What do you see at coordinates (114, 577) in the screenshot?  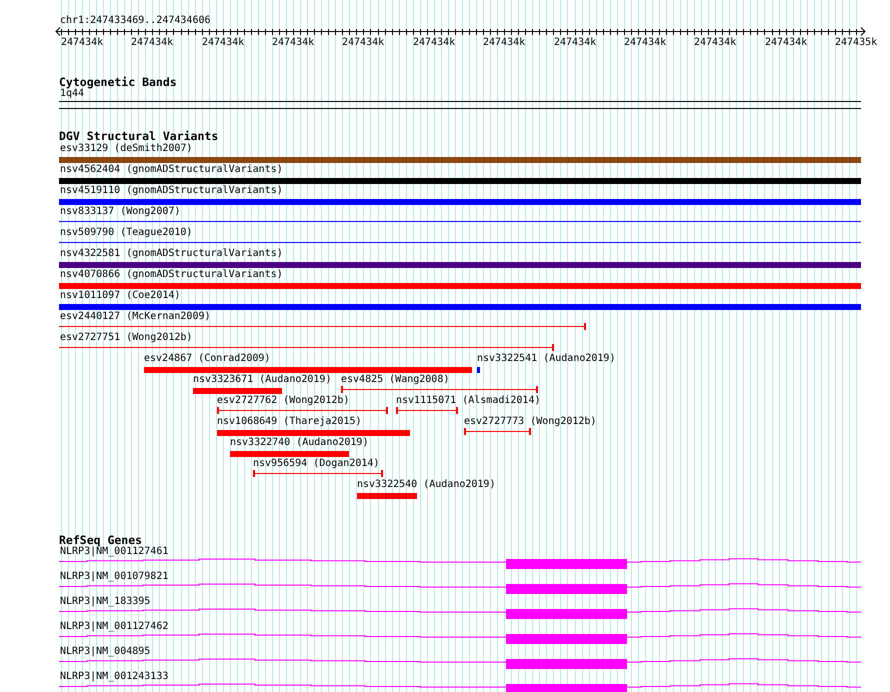 I see `gene-label: NLRP3|NM_001079821` at bounding box center [114, 577].